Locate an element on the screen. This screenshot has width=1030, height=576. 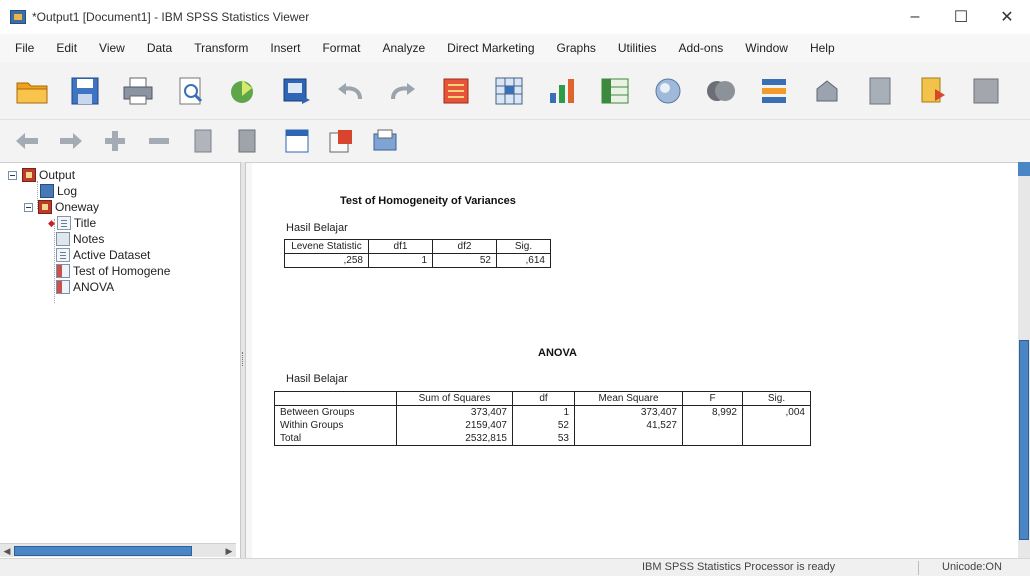
tree-node-title: ◆ Title is located at coordinates (72, 223).